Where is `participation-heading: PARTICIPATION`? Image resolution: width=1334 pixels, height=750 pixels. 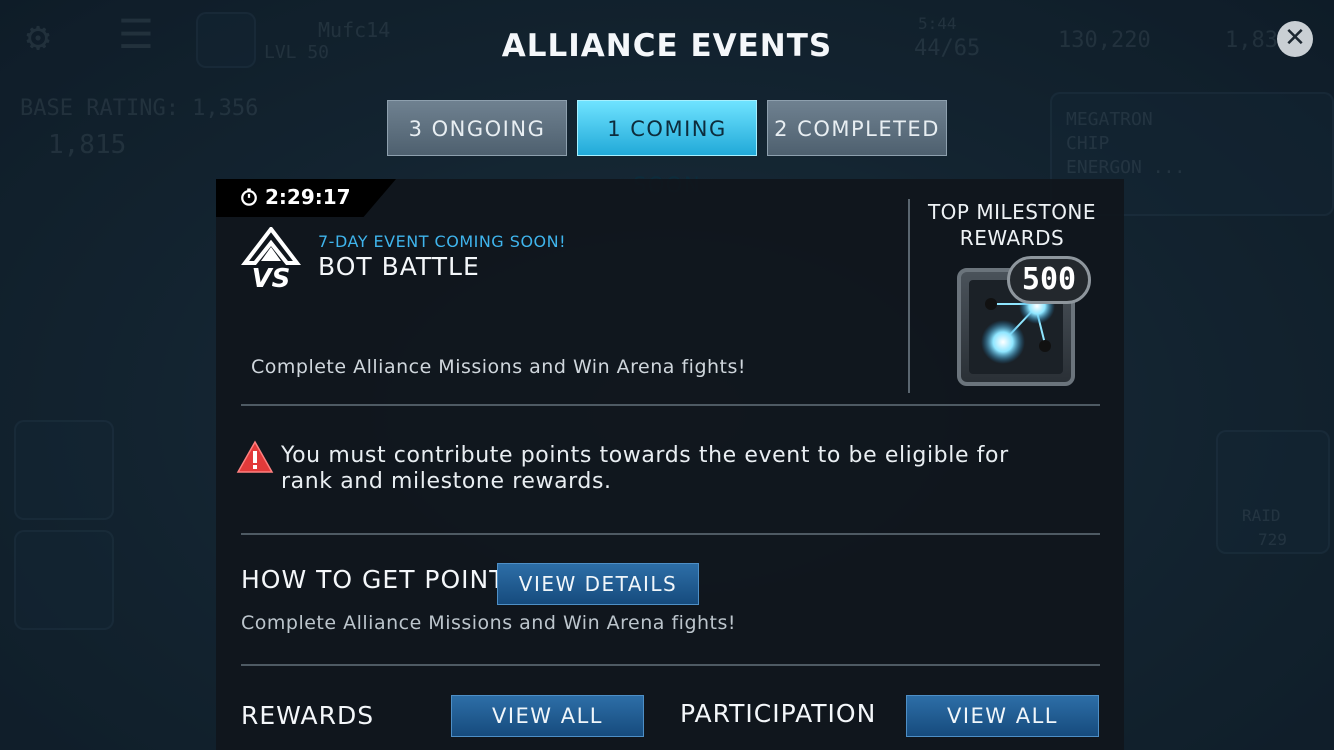
participation-heading: PARTICIPATION is located at coordinates (778, 713).